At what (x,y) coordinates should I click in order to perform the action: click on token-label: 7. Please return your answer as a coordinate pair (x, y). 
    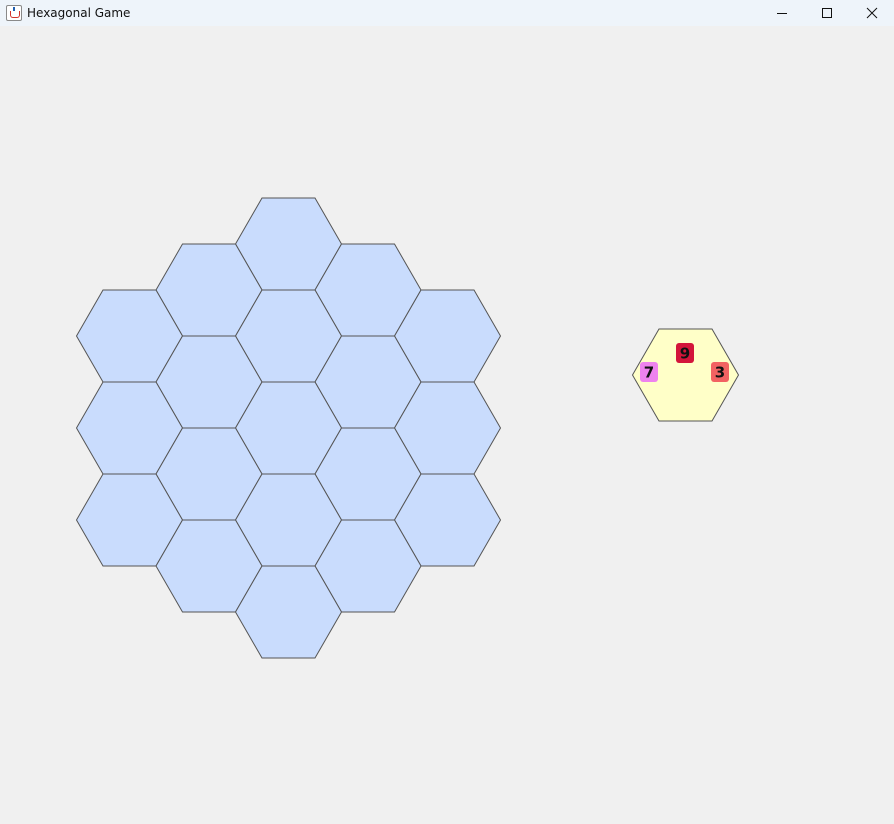
    Looking at the image, I should click on (649, 373).